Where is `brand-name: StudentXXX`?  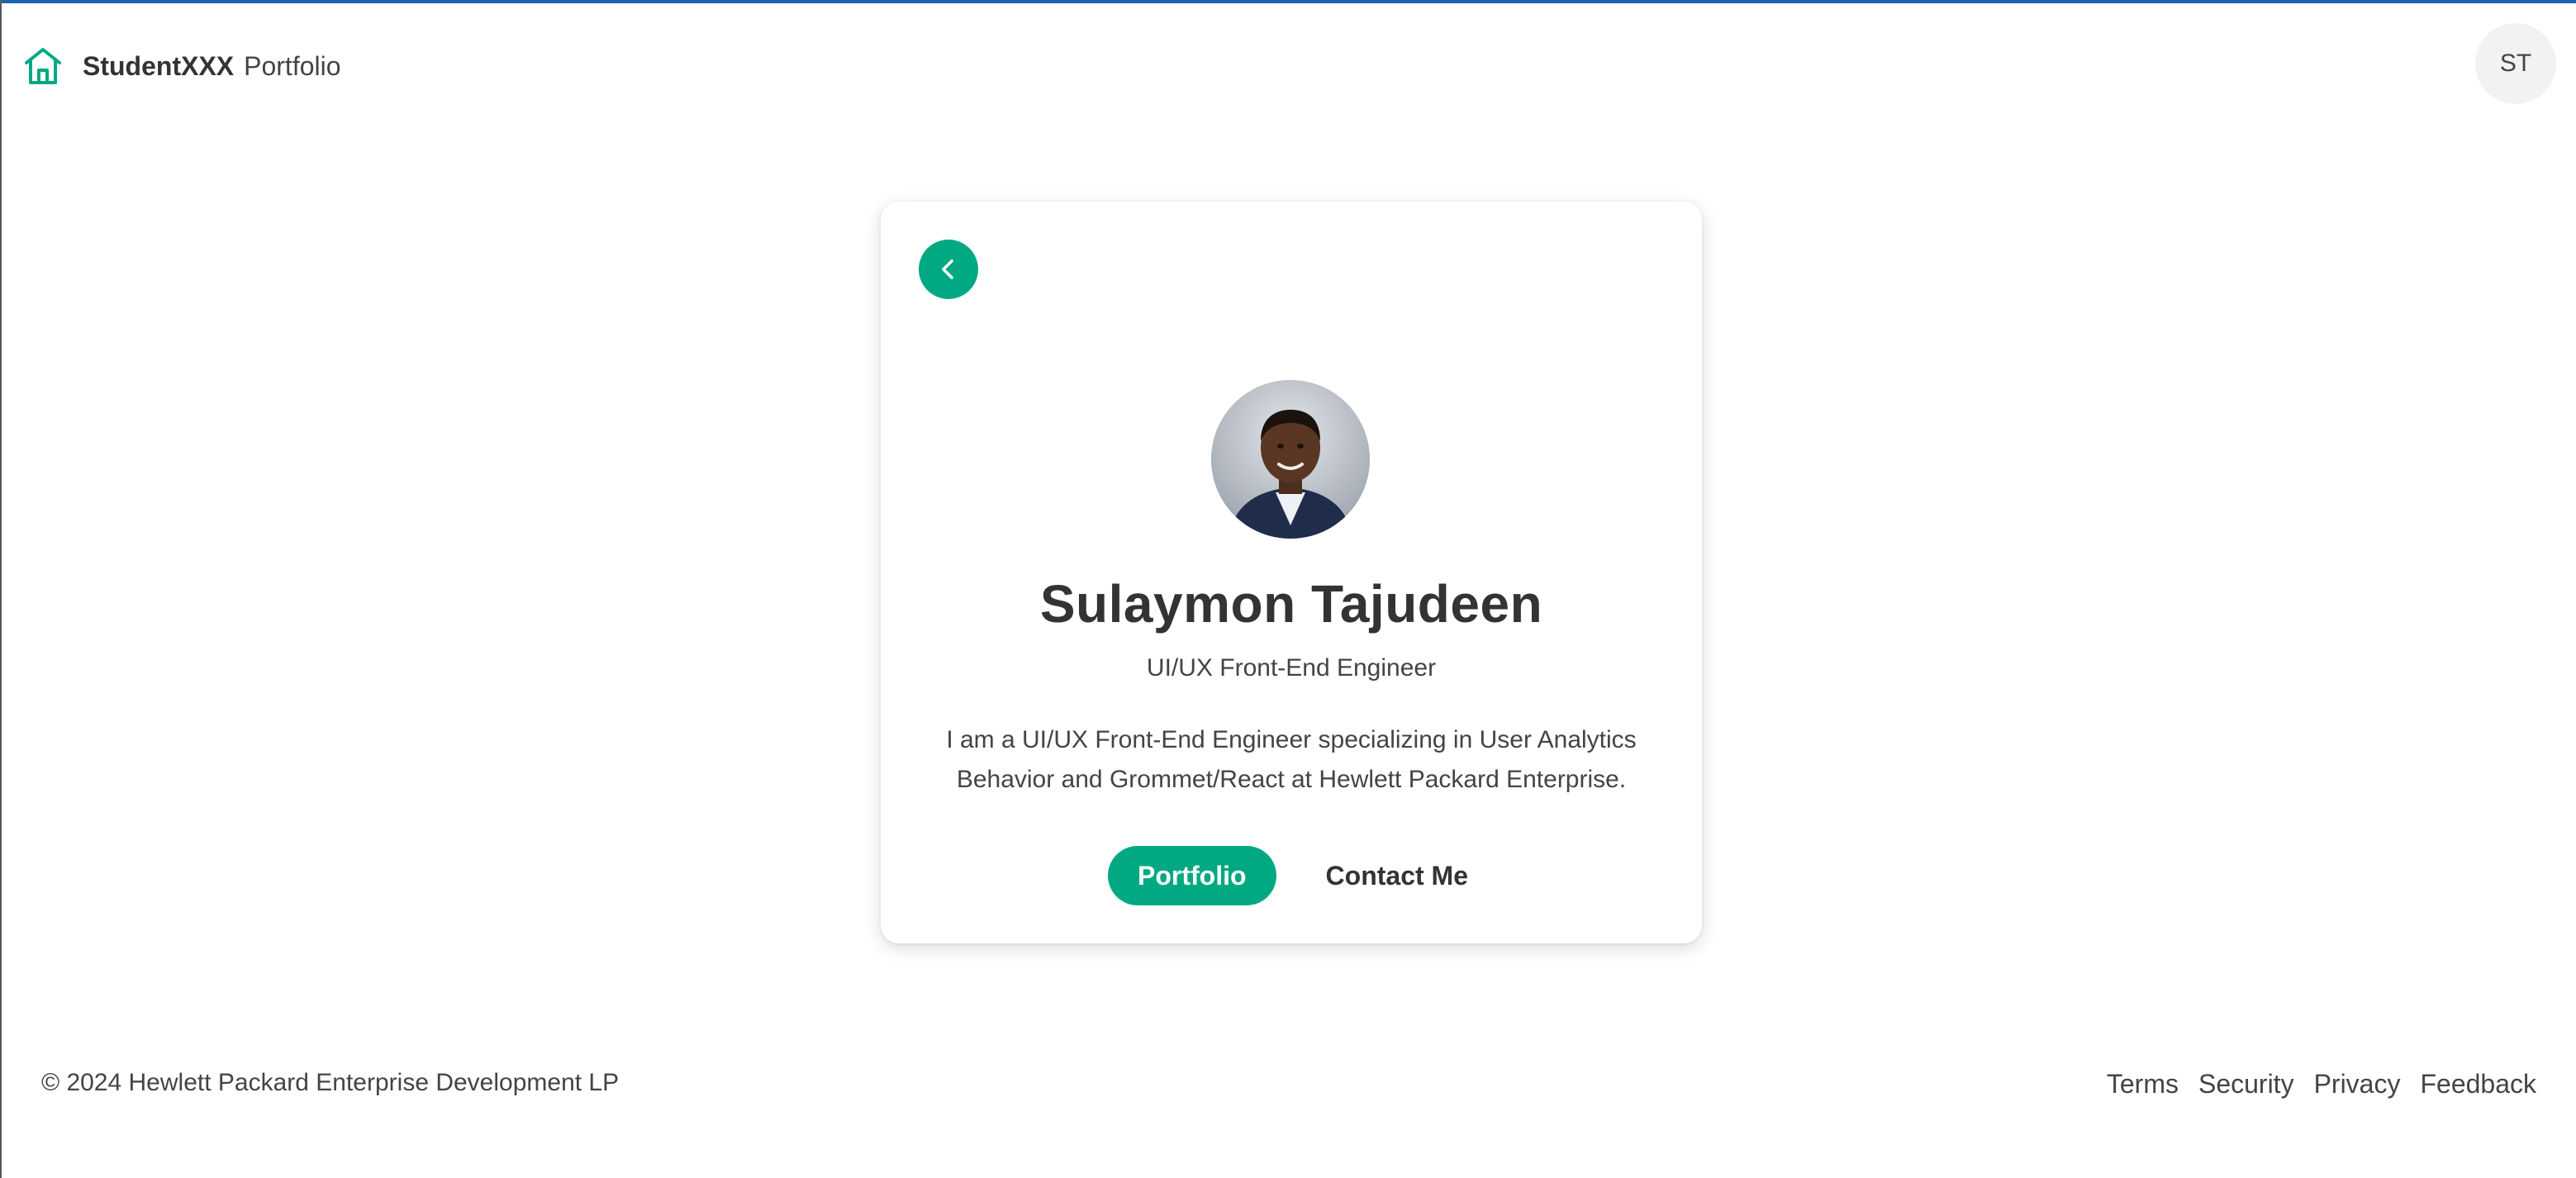 brand-name: StudentXXX is located at coordinates (159, 65).